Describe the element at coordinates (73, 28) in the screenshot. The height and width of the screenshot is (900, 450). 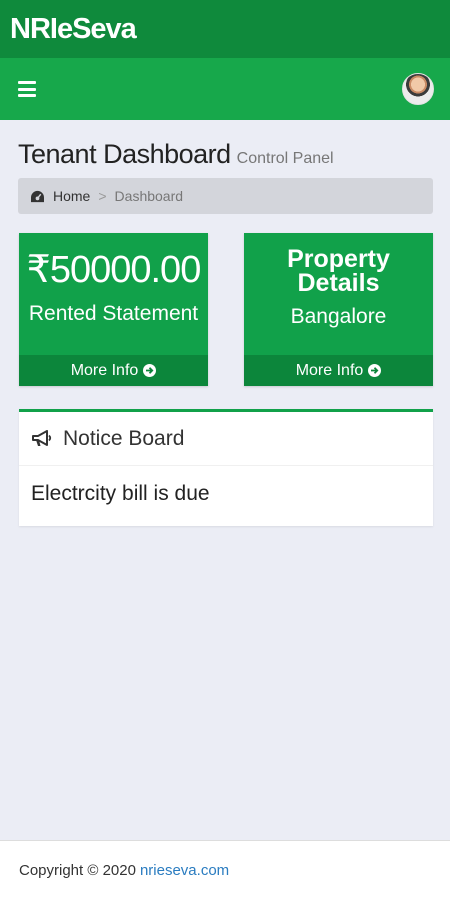
I see `brand-title: NRIeSeva` at that location.